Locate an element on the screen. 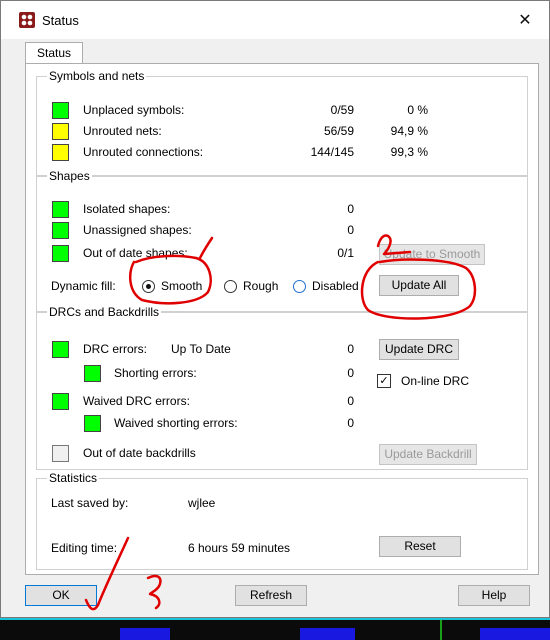 Image resolution: width=550 pixels, height=640 pixels. unassigned-shapes-label: Unassigned shapes: is located at coordinates (137, 230).